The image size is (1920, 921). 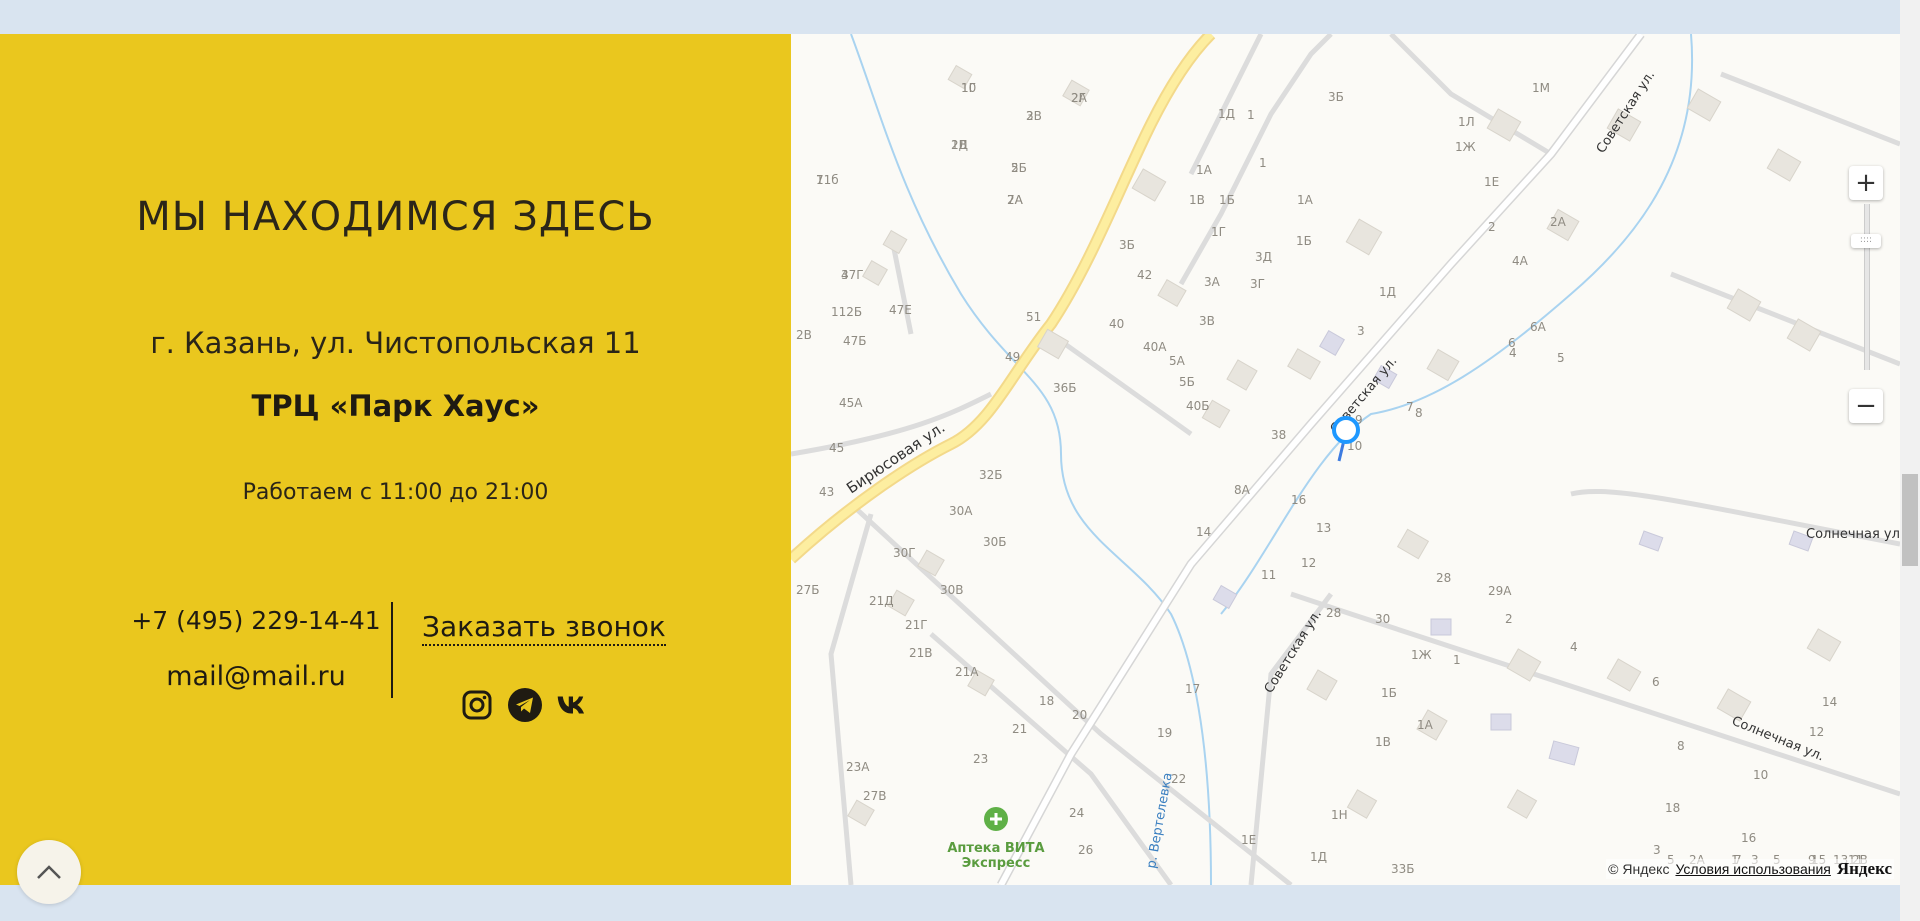 What do you see at coordinates (1403, 869) in the screenshot?
I see `house-number-label: 33Б` at bounding box center [1403, 869].